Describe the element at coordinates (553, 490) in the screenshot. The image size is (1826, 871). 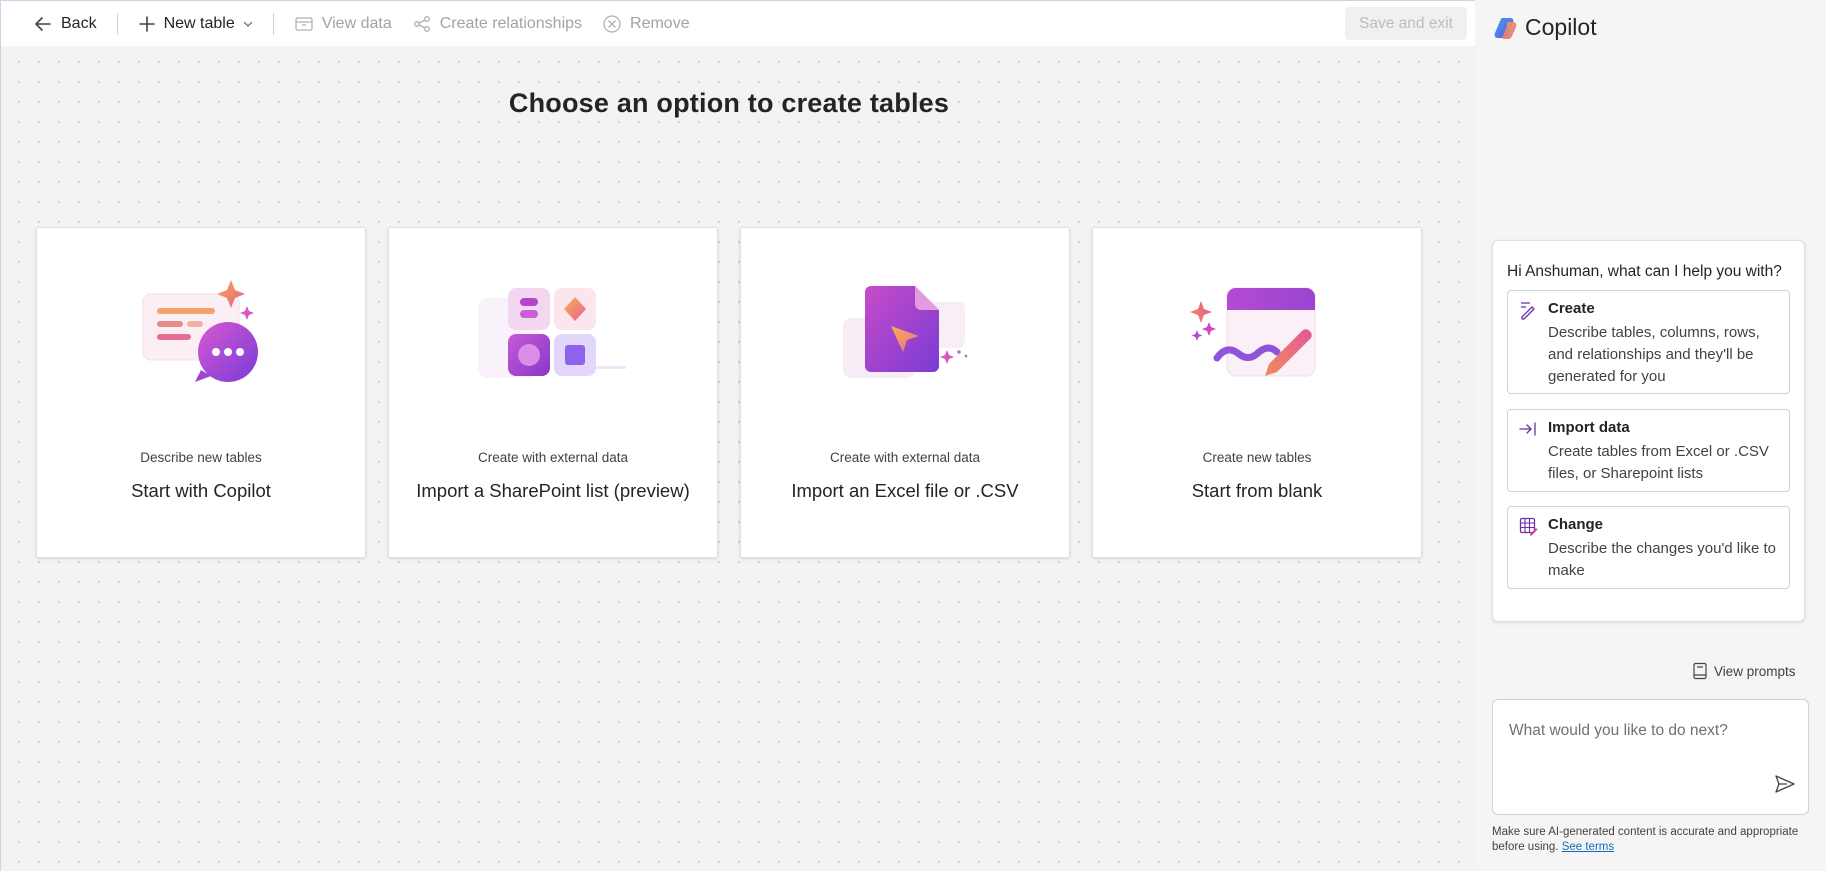
I see `card-title: Import a SharePoint list (preview)` at that location.